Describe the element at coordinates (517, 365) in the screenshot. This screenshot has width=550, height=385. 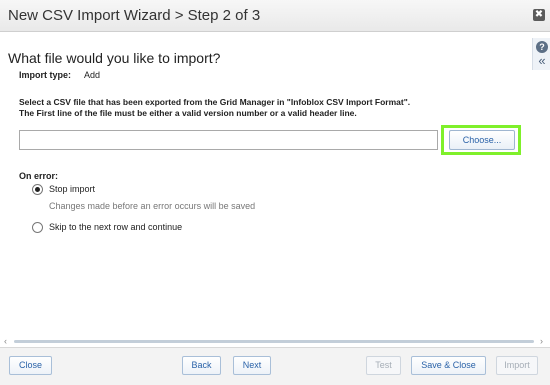
I see `import-button: Import` at that location.